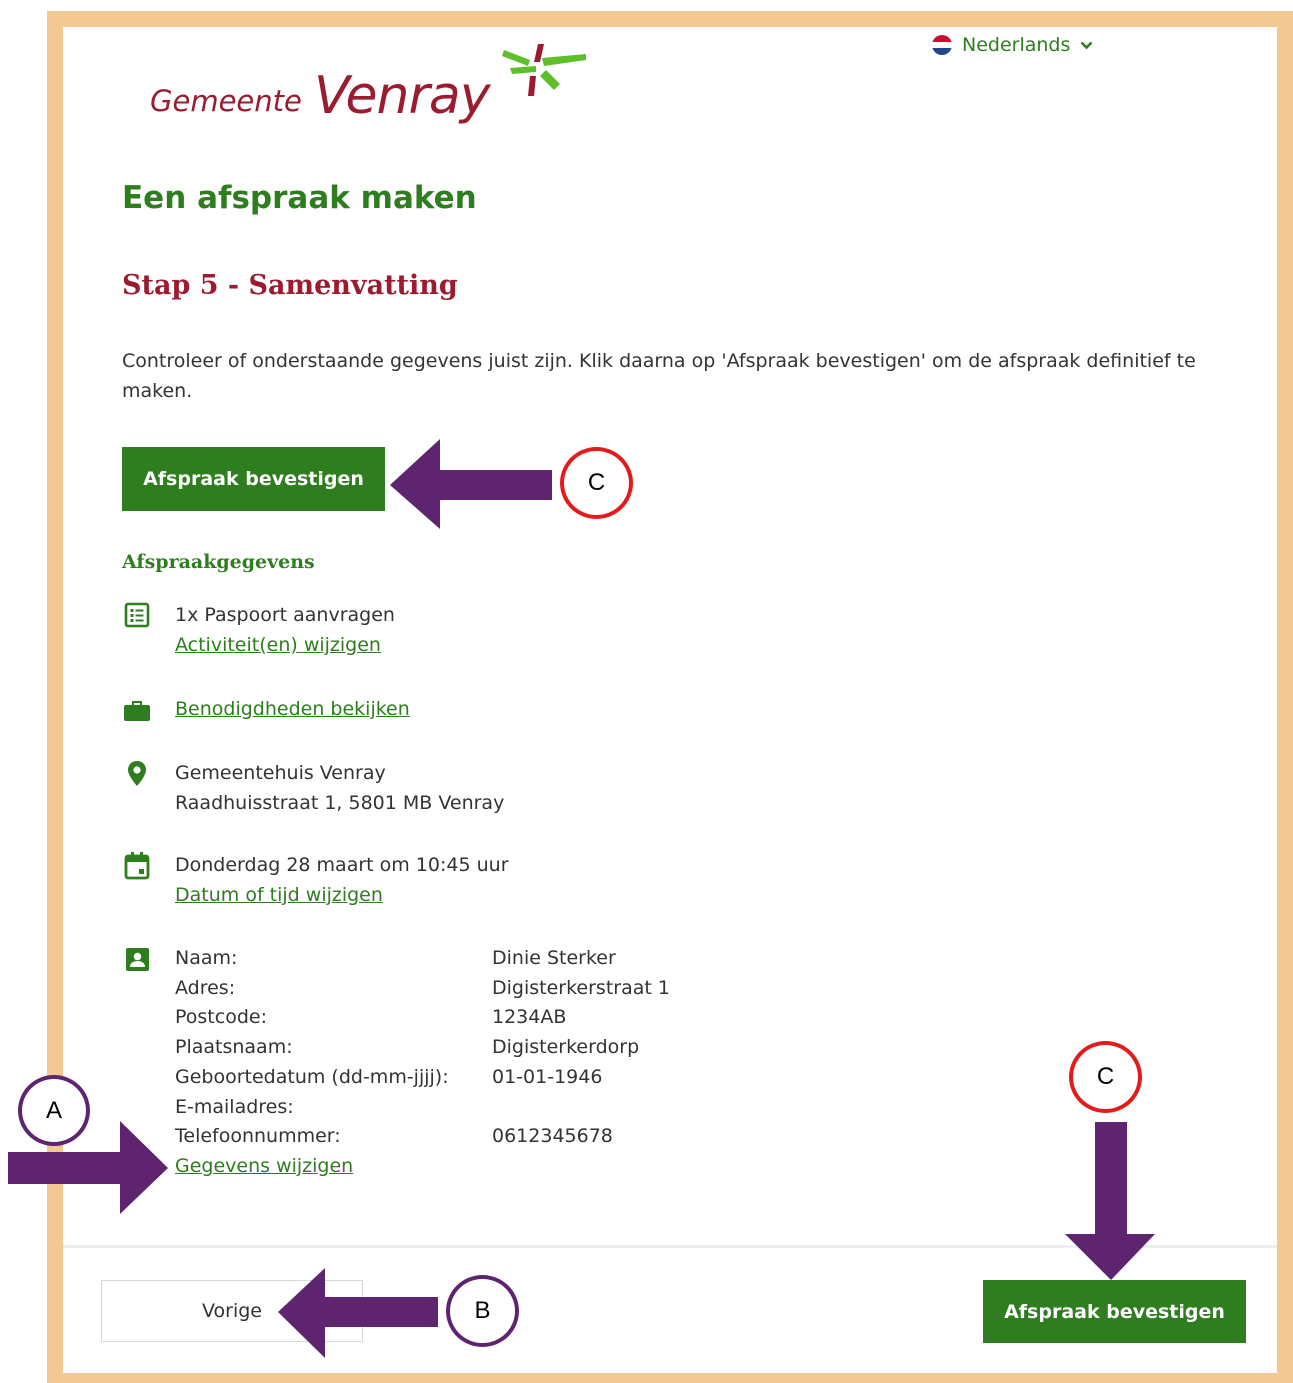 The image size is (1293, 1383). What do you see at coordinates (1110, 1201) in the screenshot?
I see `annotation-arrow-c-bottom` at bounding box center [1110, 1201].